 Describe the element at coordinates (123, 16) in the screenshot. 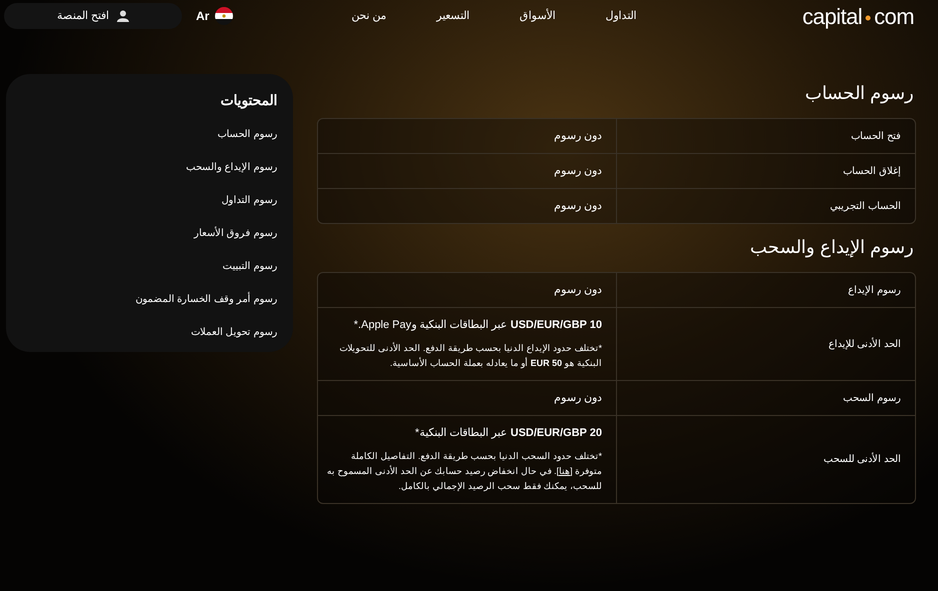

I see `user-icon` at that location.